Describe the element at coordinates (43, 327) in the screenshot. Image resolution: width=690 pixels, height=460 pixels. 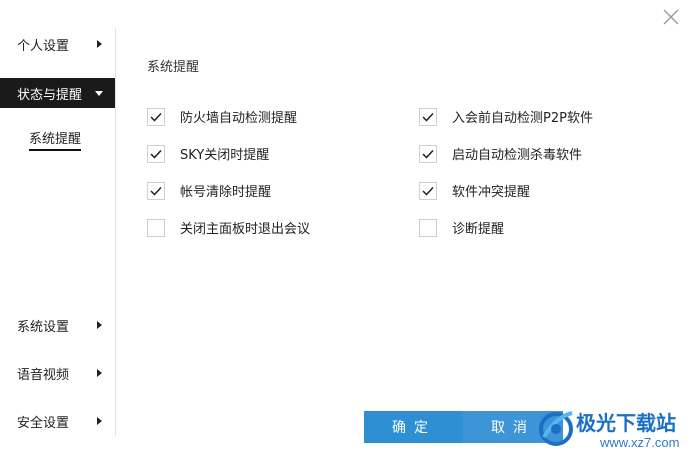
I see `sidebar-item-label: 系统设置` at that location.